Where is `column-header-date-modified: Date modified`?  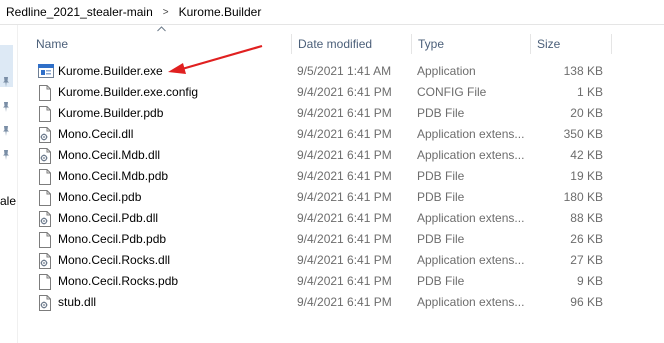 column-header-date-modified: Date modified is located at coordinates (350, 44).